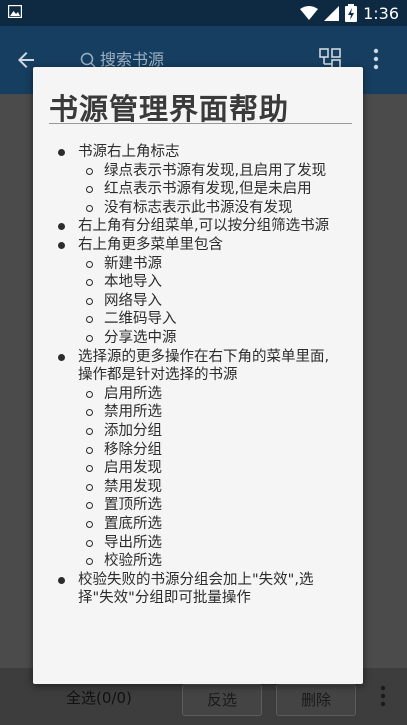 The image size is (407, 725). I want to click on help-list-item: 选择源的更多操作在右下角的菜单里面,, so click(204, 357).